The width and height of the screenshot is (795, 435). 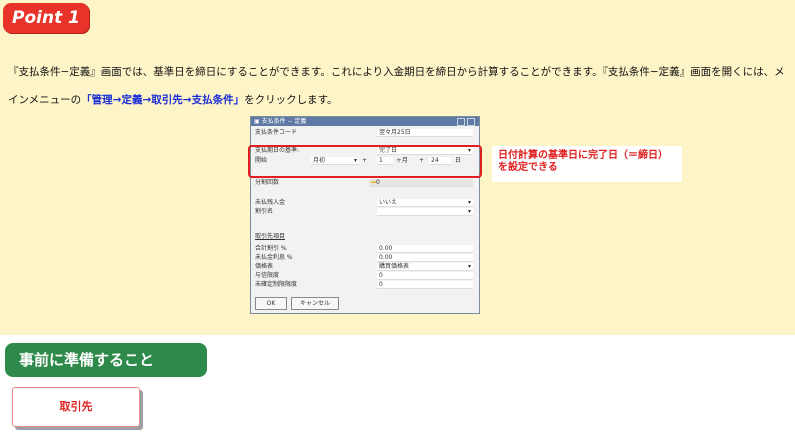 What do you see at coordinates (264, 211) in the screenshot?
I see `discount-label: 割引名` at bounding box center [264, 211].